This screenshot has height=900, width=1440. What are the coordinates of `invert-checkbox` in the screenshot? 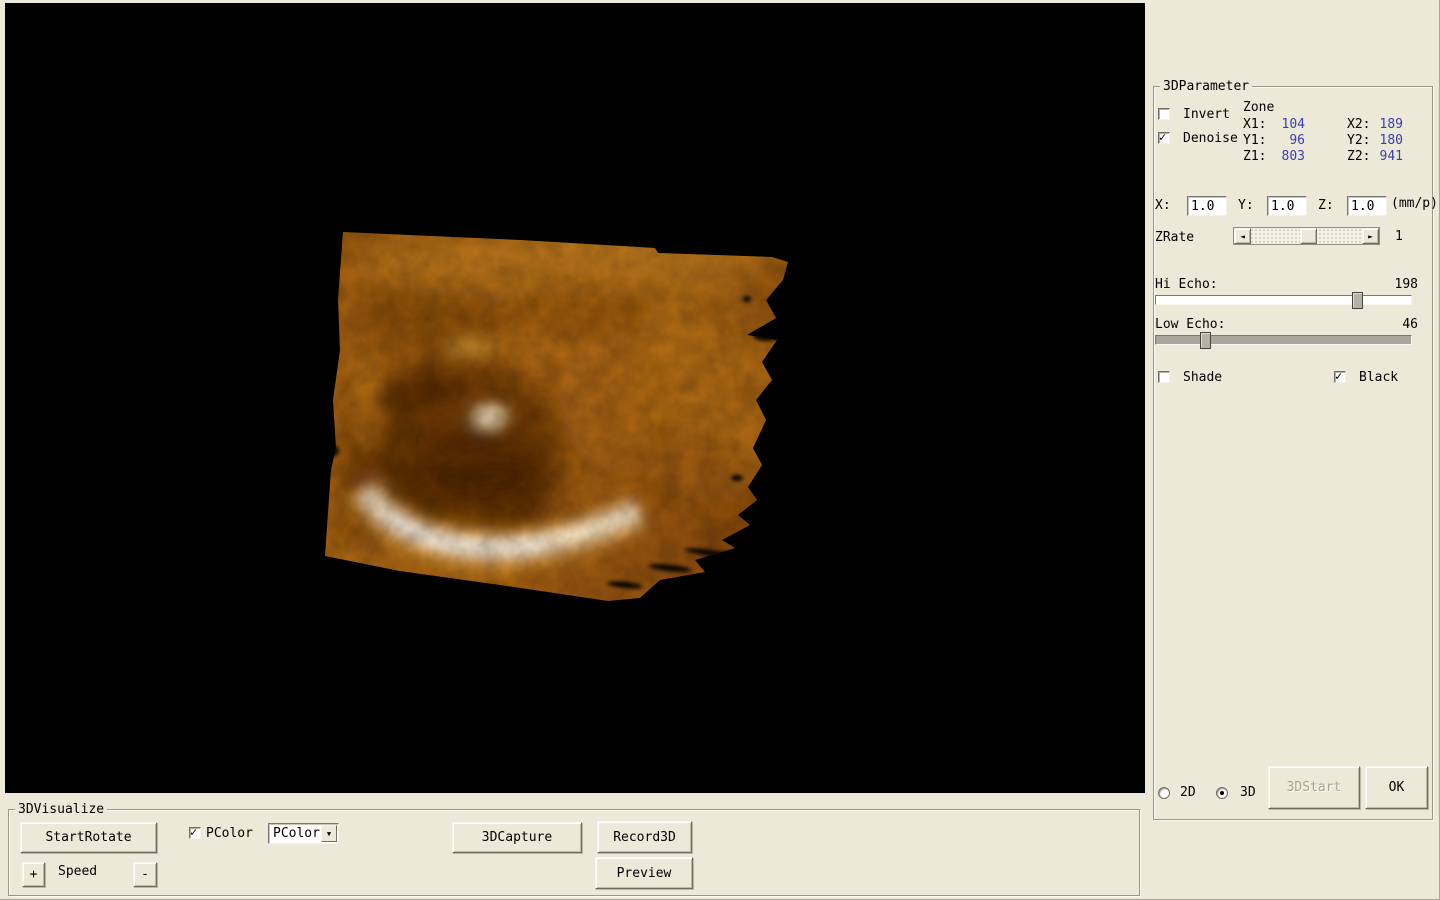 It's located at (1164, 114).